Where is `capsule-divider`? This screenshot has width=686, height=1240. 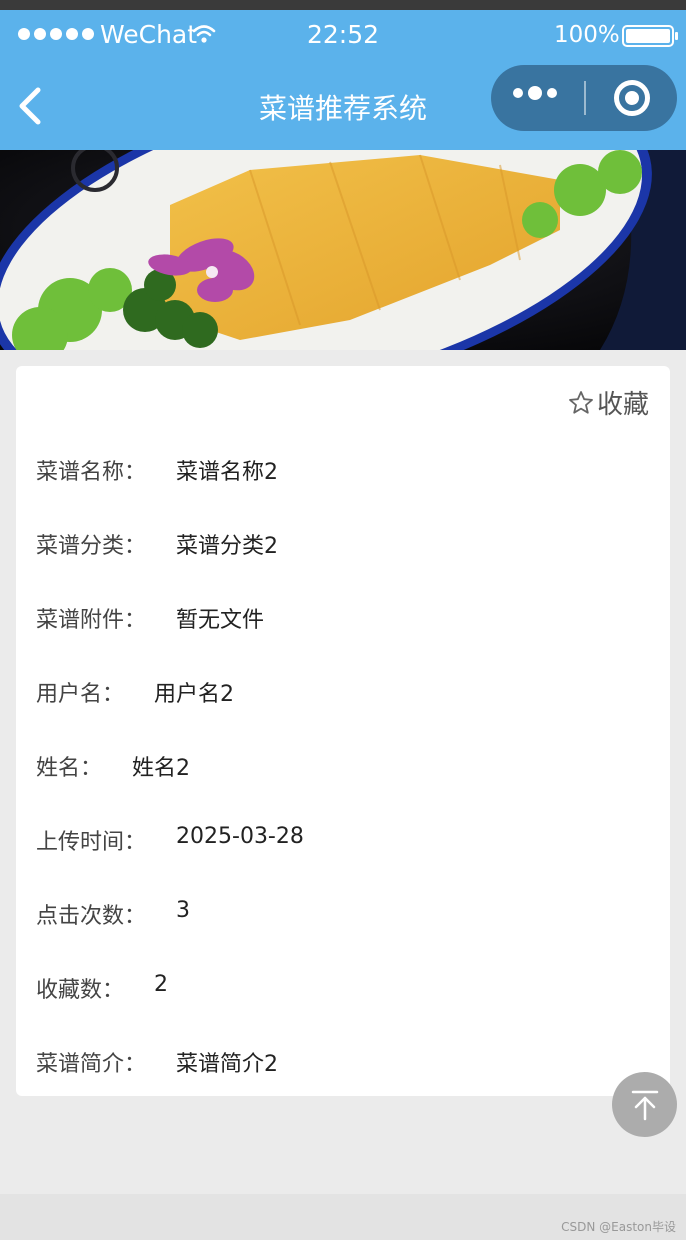 capsule-divider is located at coordinates (585, 98).